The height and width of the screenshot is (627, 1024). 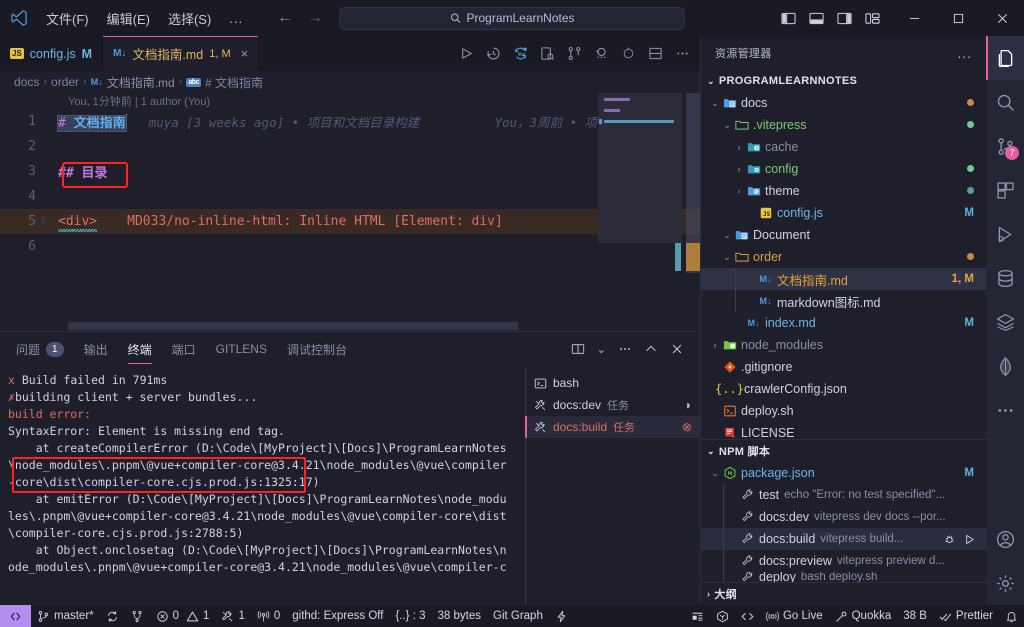 I want to click on editor-horizontal-scrollbar, so click(x=316, y=326).